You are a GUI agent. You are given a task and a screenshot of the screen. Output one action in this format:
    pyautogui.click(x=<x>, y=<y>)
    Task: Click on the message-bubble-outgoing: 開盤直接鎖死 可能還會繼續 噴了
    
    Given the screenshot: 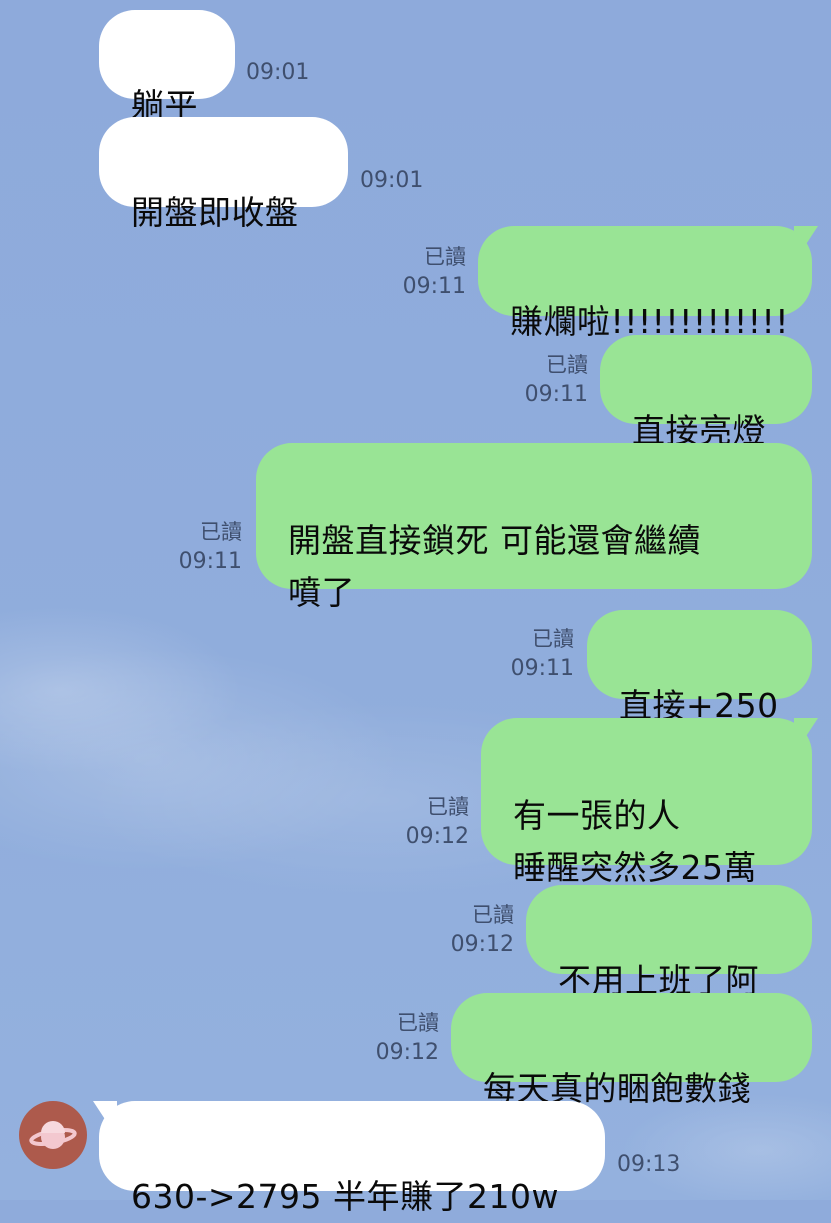 What is the action you would take?
    pyautogui.click(x=534, y=527)
    